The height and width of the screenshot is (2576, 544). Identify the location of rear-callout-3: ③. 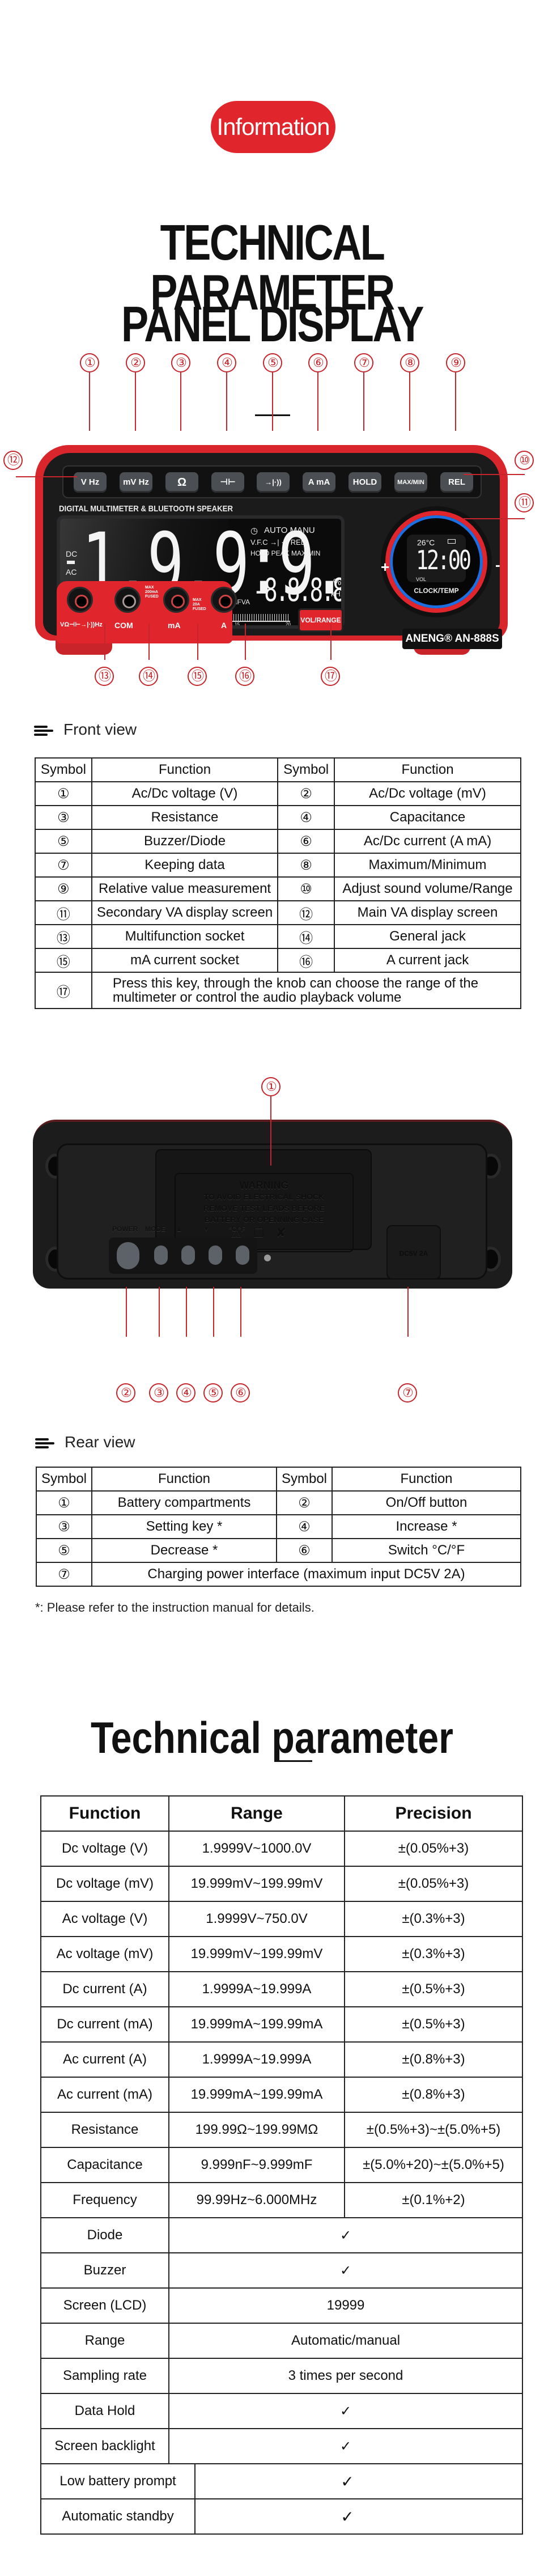
(158, 1393).